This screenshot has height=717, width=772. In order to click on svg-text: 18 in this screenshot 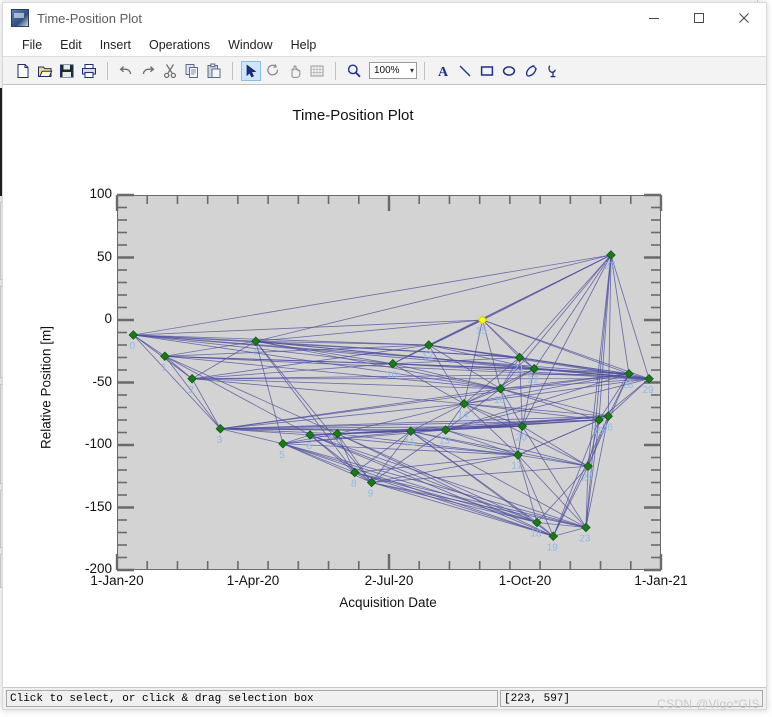, I will do `click(536, 534)`.